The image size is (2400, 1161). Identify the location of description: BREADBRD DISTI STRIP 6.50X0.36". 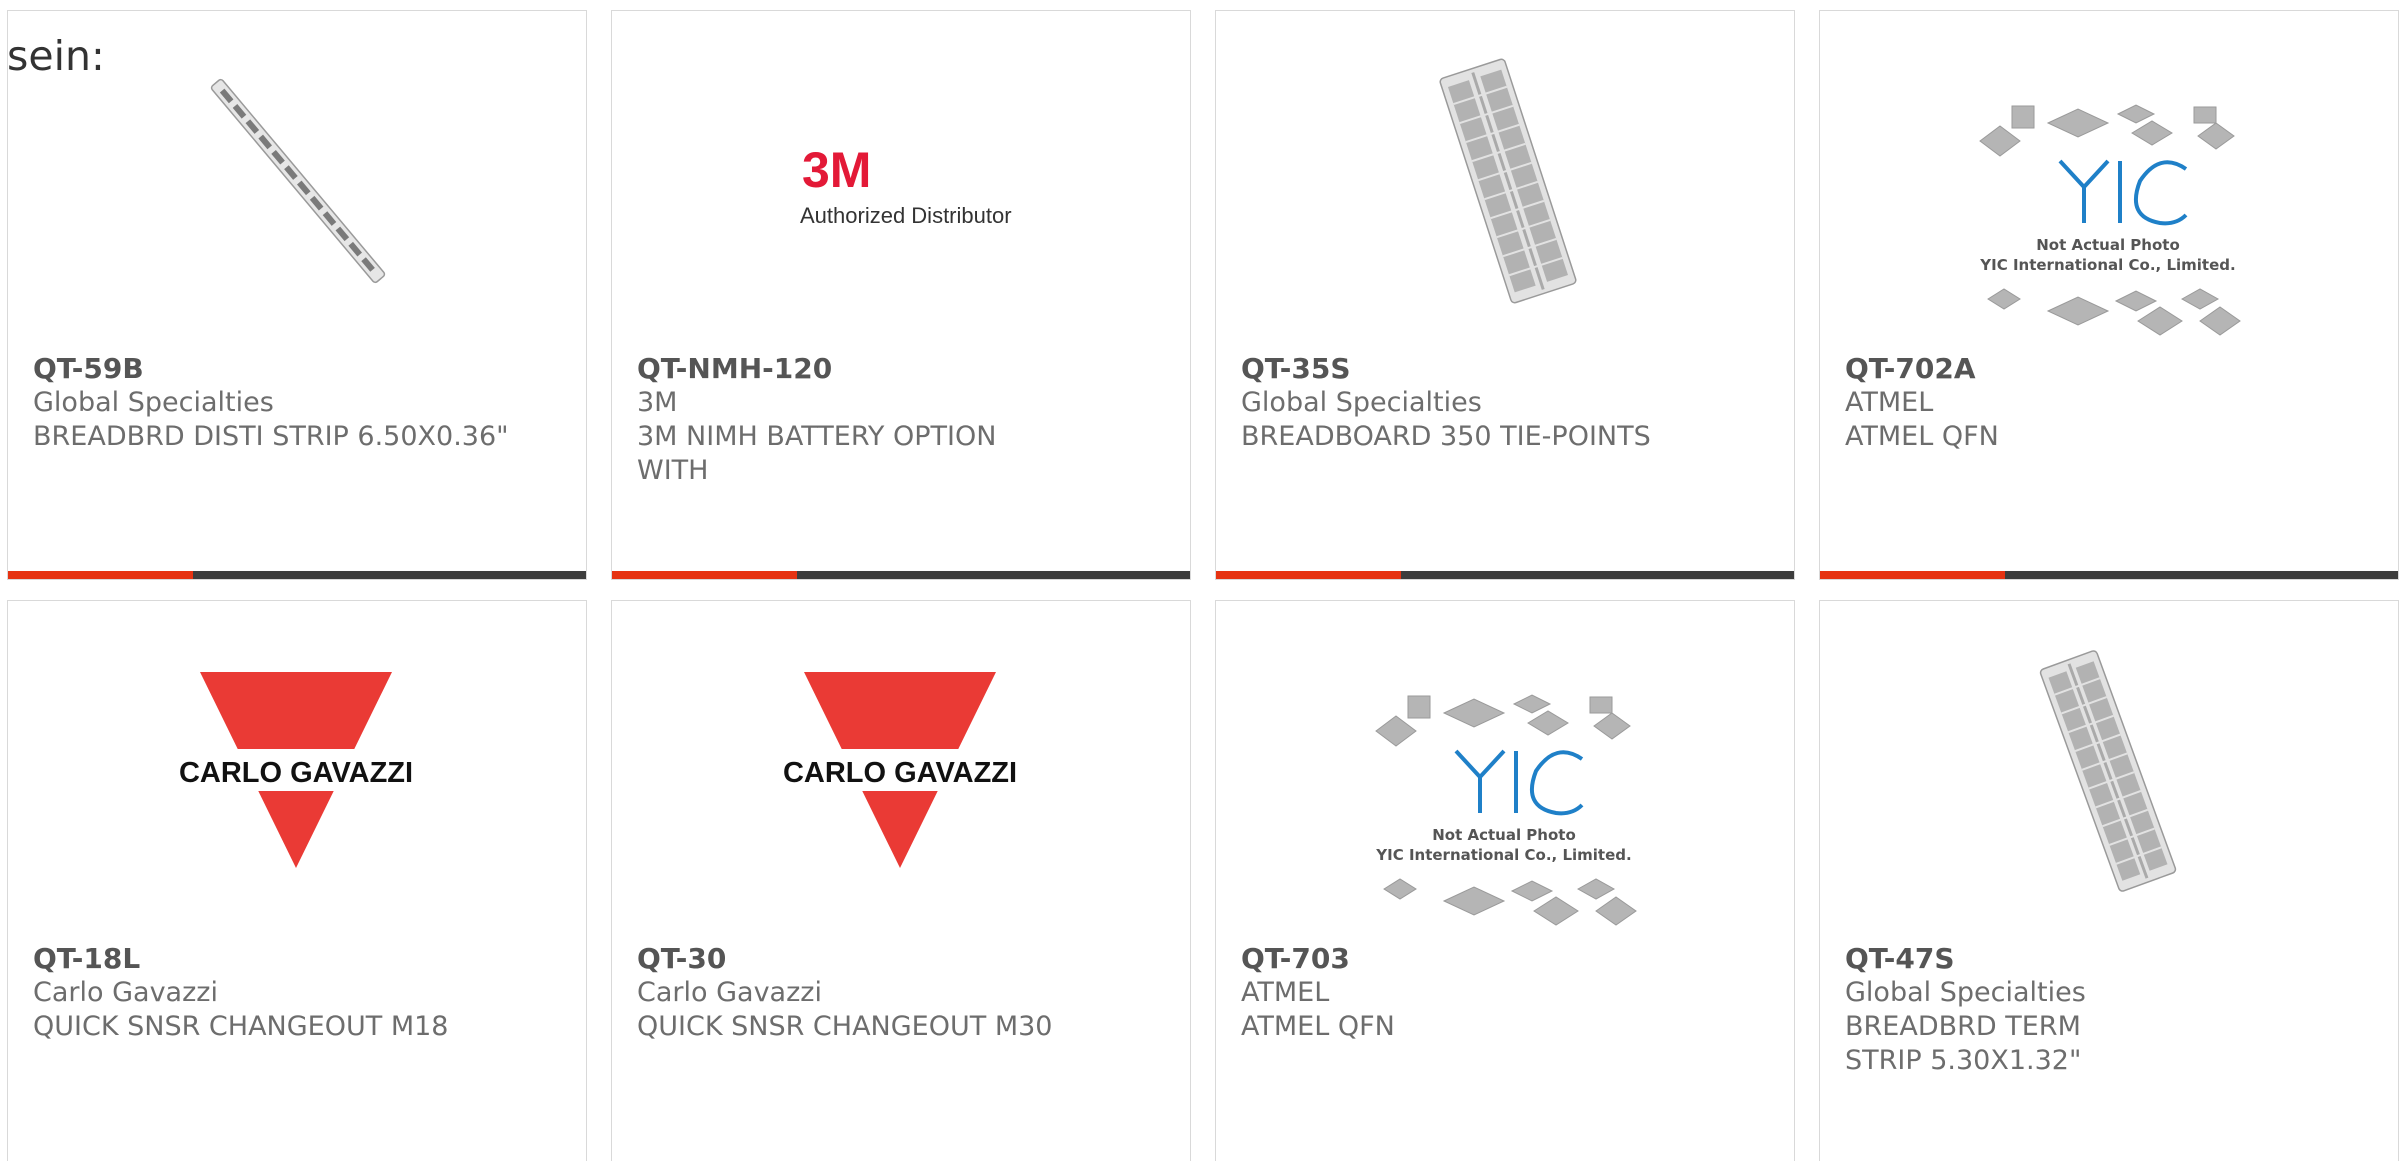
(271, 436).